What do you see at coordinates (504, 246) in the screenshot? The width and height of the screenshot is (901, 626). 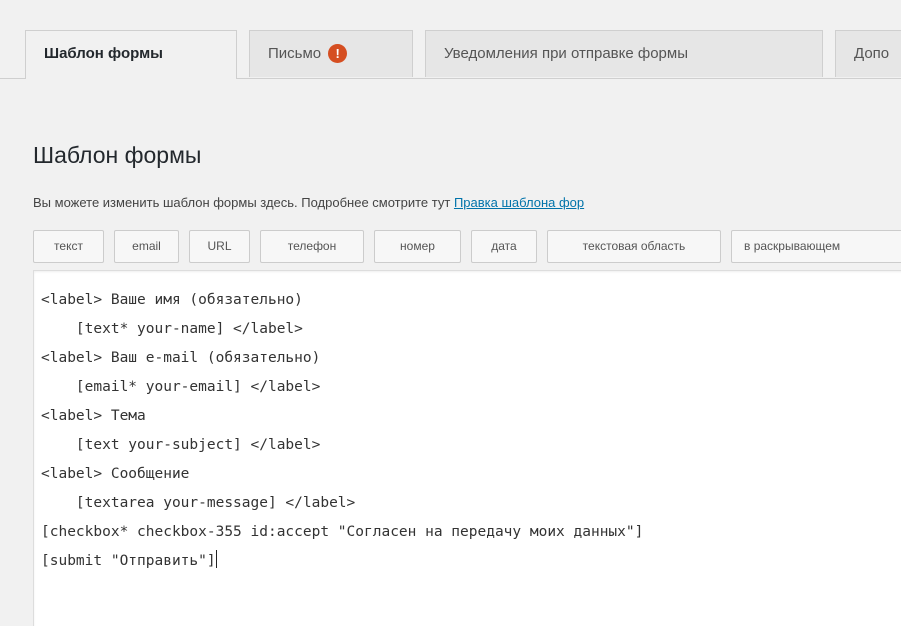 I see `tag-button-date: дата` at bounding box center [504, 246].